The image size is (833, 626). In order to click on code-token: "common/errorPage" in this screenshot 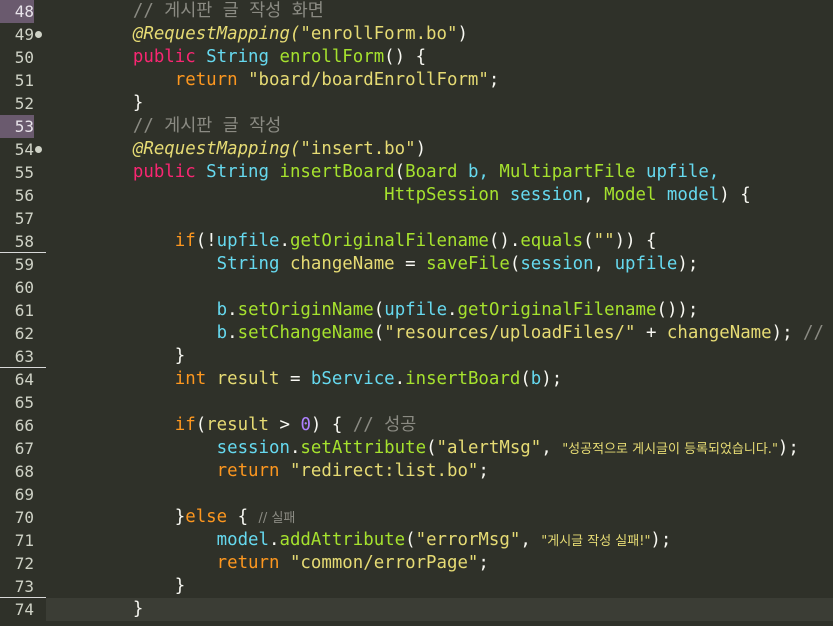, I will do `click(384, 563)`.